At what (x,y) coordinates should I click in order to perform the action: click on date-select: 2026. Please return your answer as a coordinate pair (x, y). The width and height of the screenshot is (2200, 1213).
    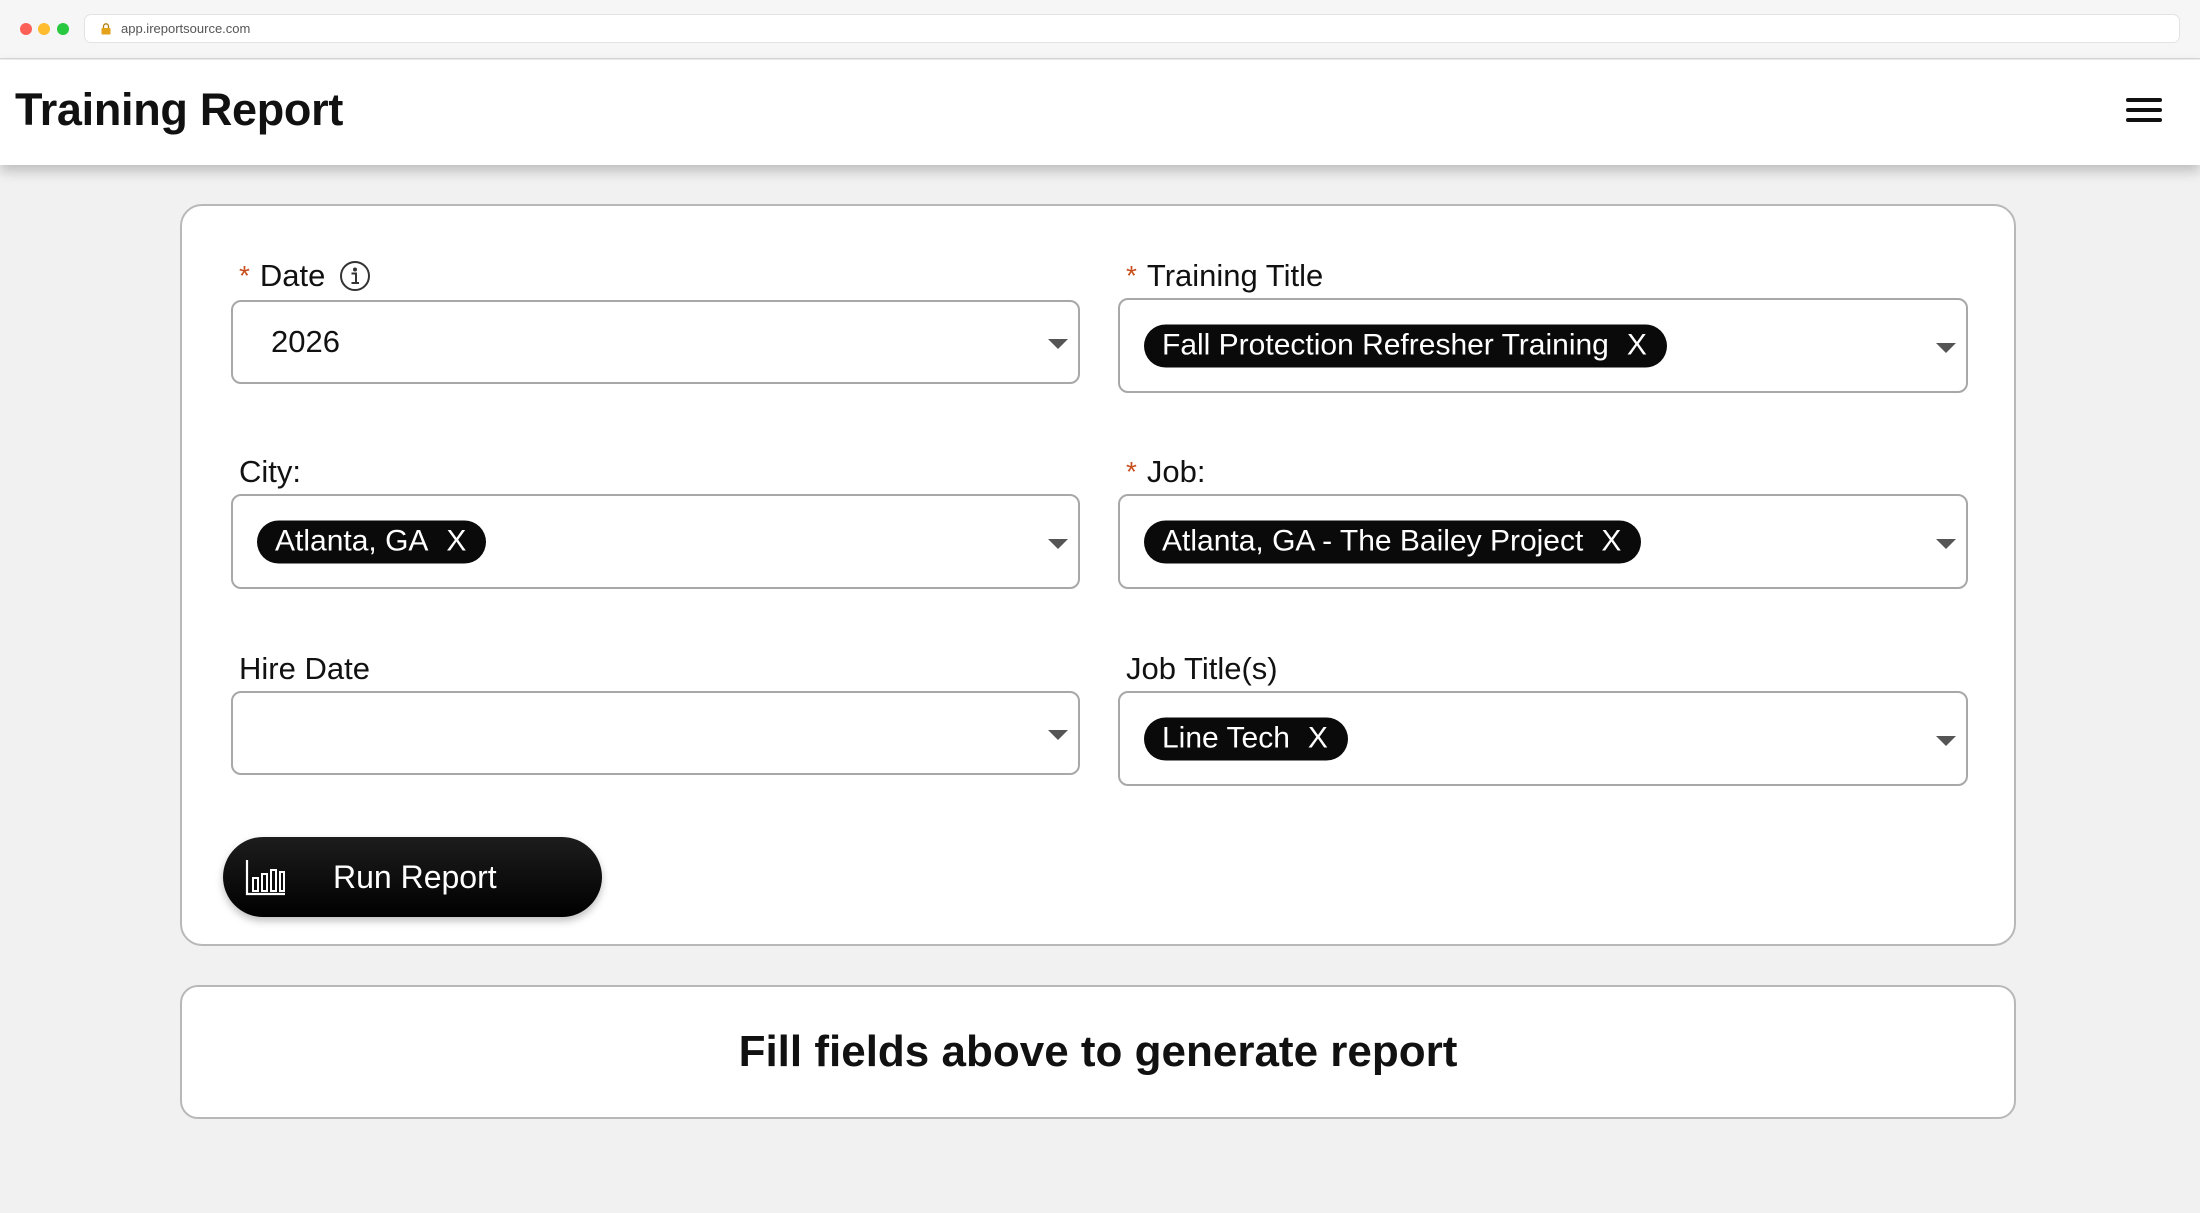
    Looking at the image, I should click on (655, 342).